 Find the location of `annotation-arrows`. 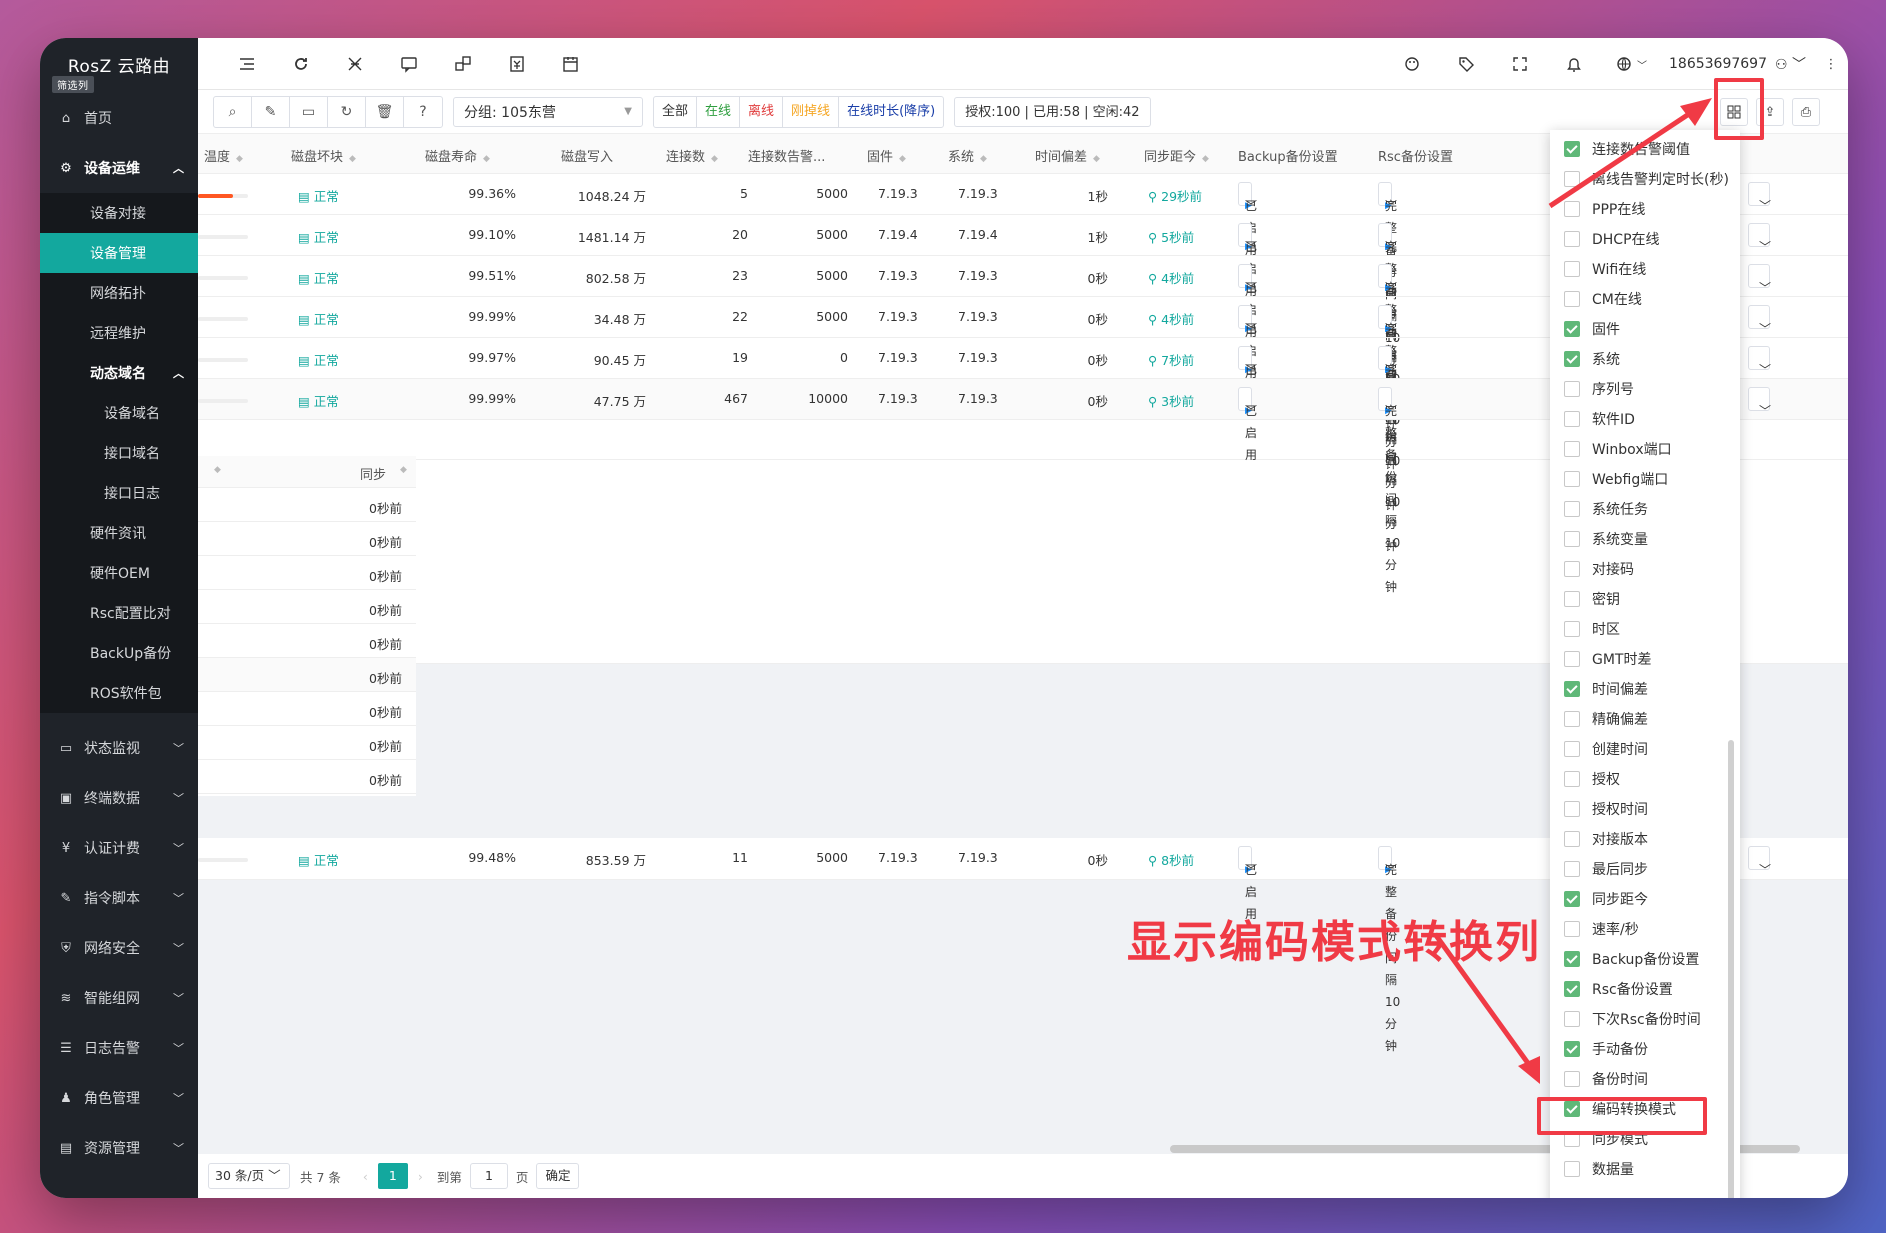

annotation-arrows is located at coordinates (1572, 591).